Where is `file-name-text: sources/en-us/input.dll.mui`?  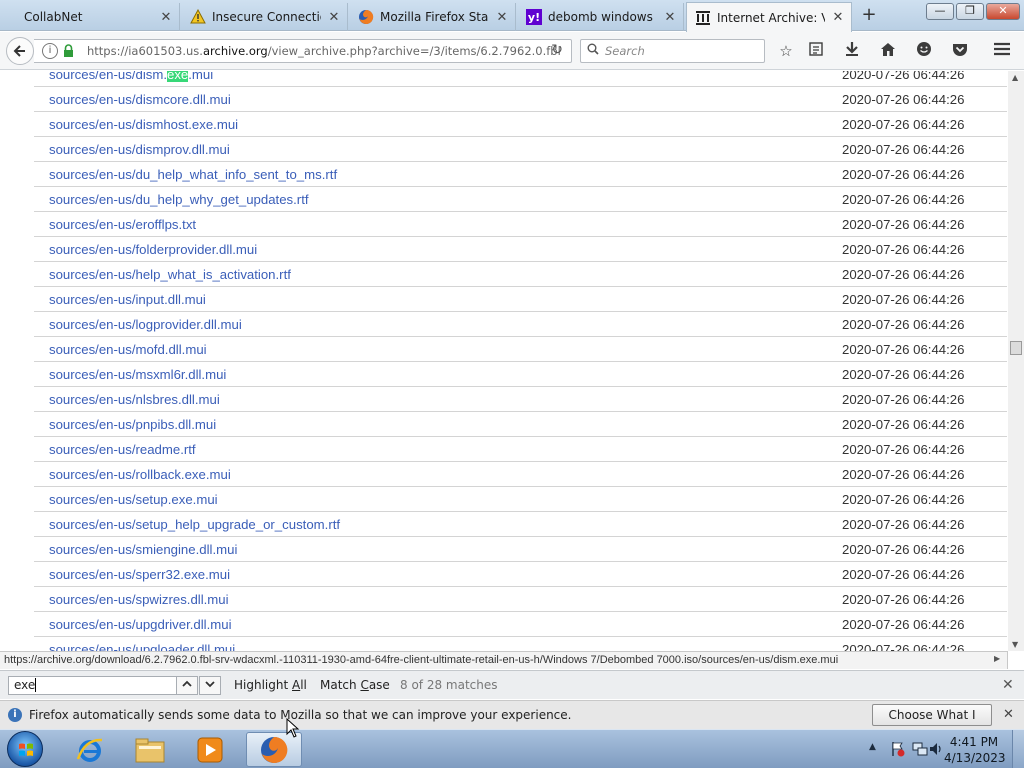
file-name-text: sources/en-us/input.dll.mui is located at coordinates (127, 299).